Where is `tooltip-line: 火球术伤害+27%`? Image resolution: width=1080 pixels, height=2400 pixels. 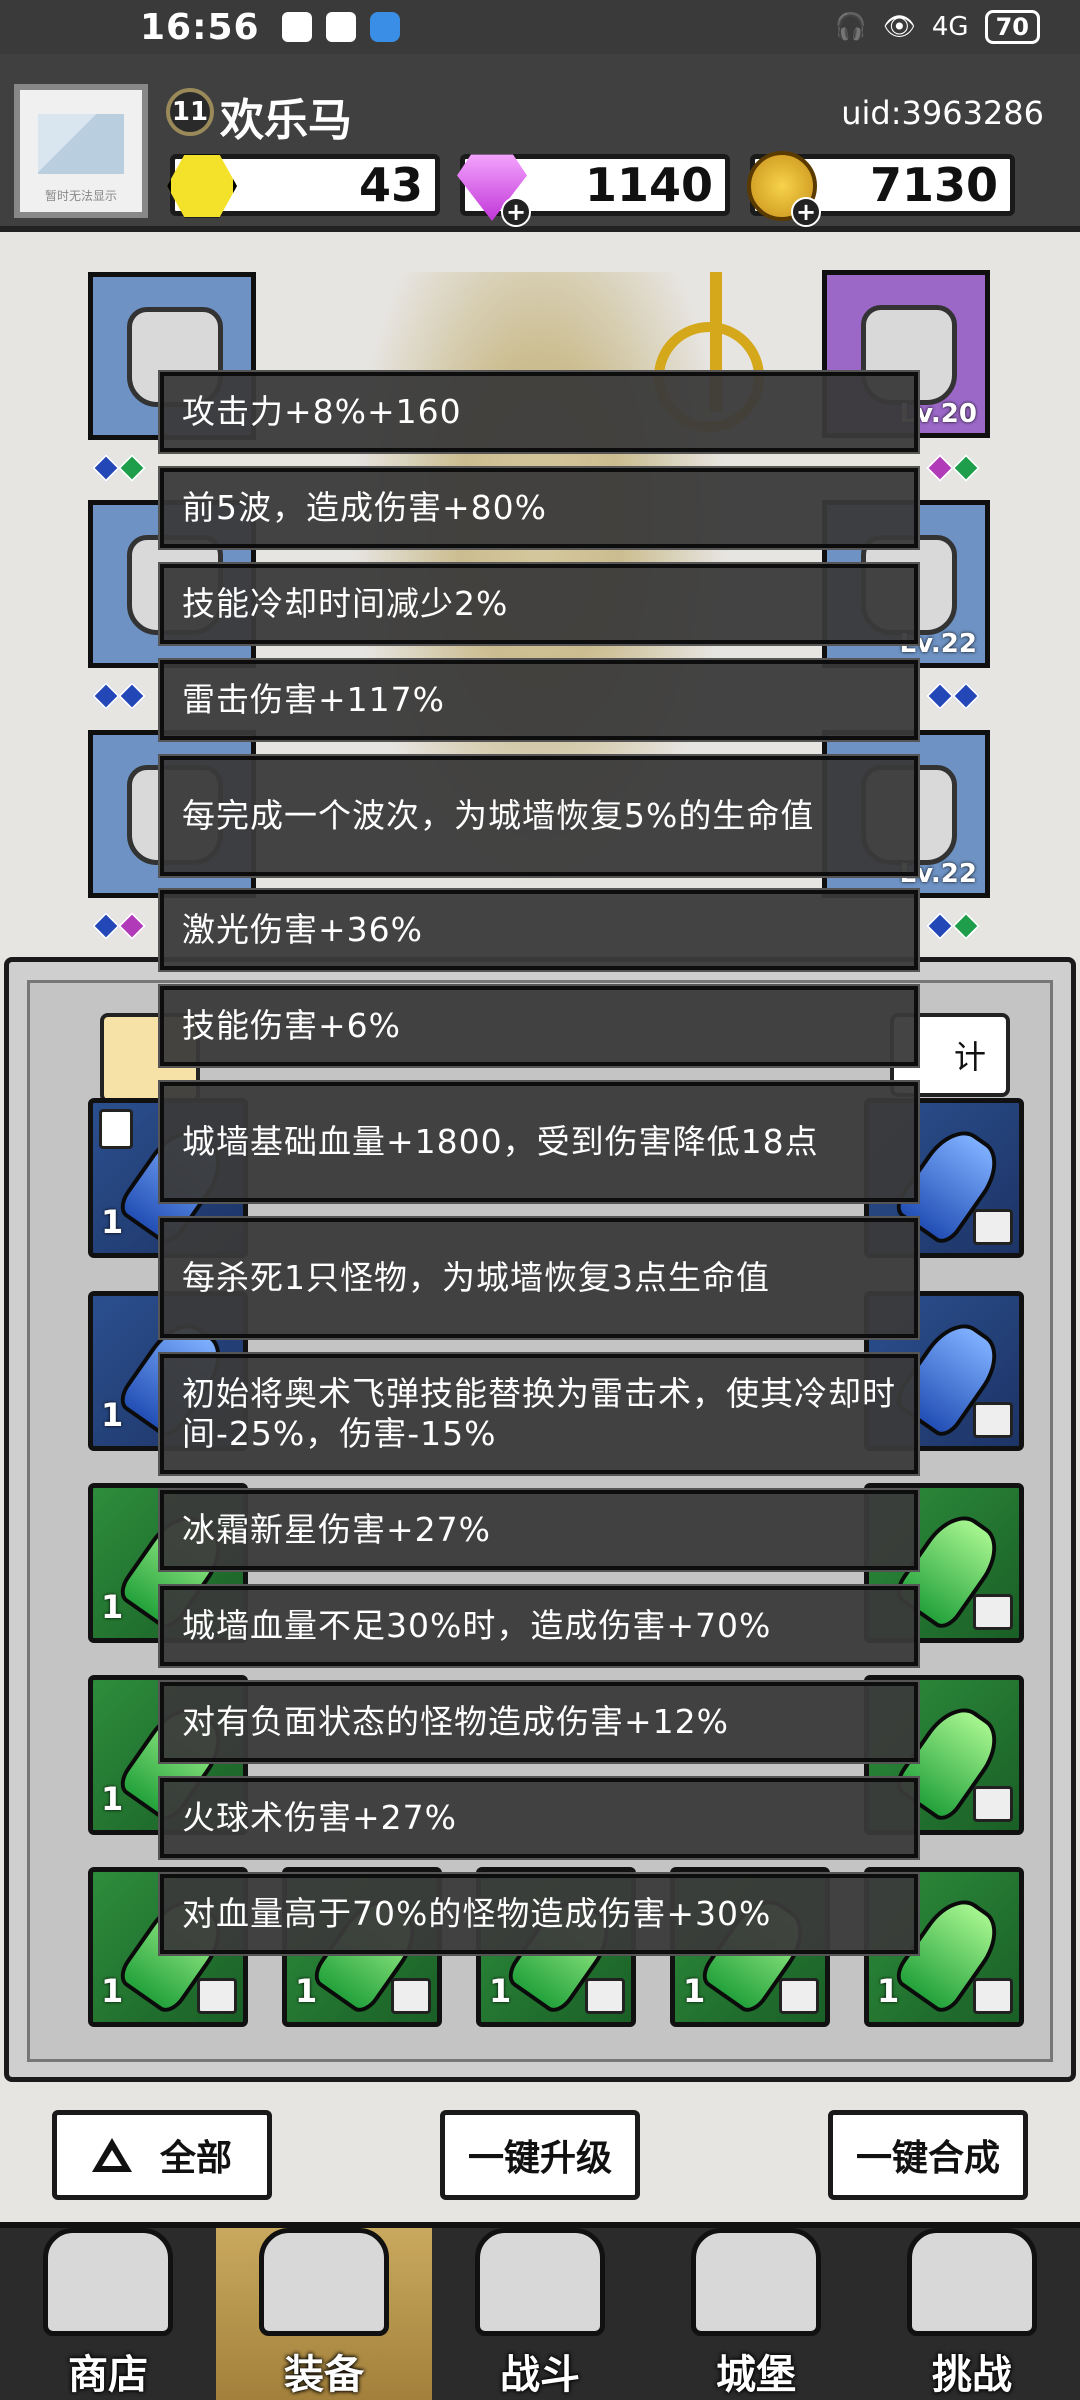 tooltip-line: 火球术伤害+27% is located at coordinates (539, 1818).